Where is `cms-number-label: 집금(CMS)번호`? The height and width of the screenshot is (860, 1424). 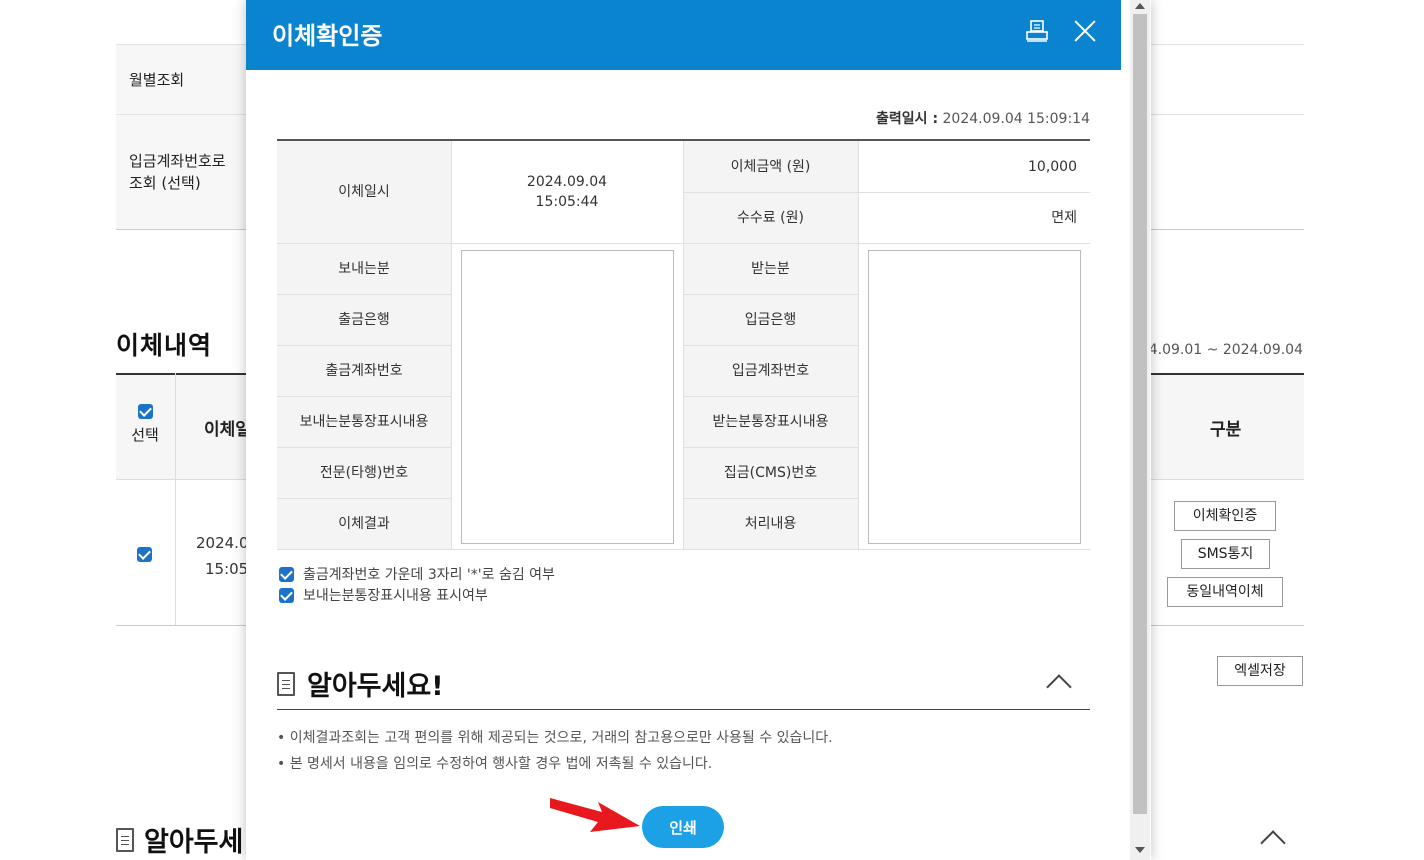 cms-number-label: 집금(CMS)번호 is located at coordinates (770, 472).